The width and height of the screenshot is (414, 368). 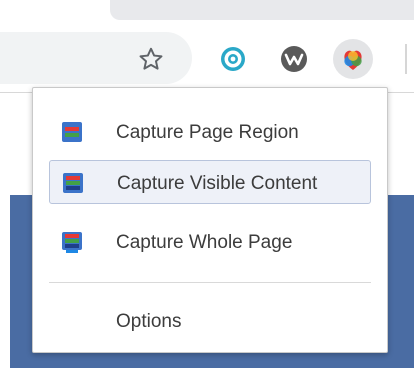 I want to click on menu-separator, so click(x=210, y=282).